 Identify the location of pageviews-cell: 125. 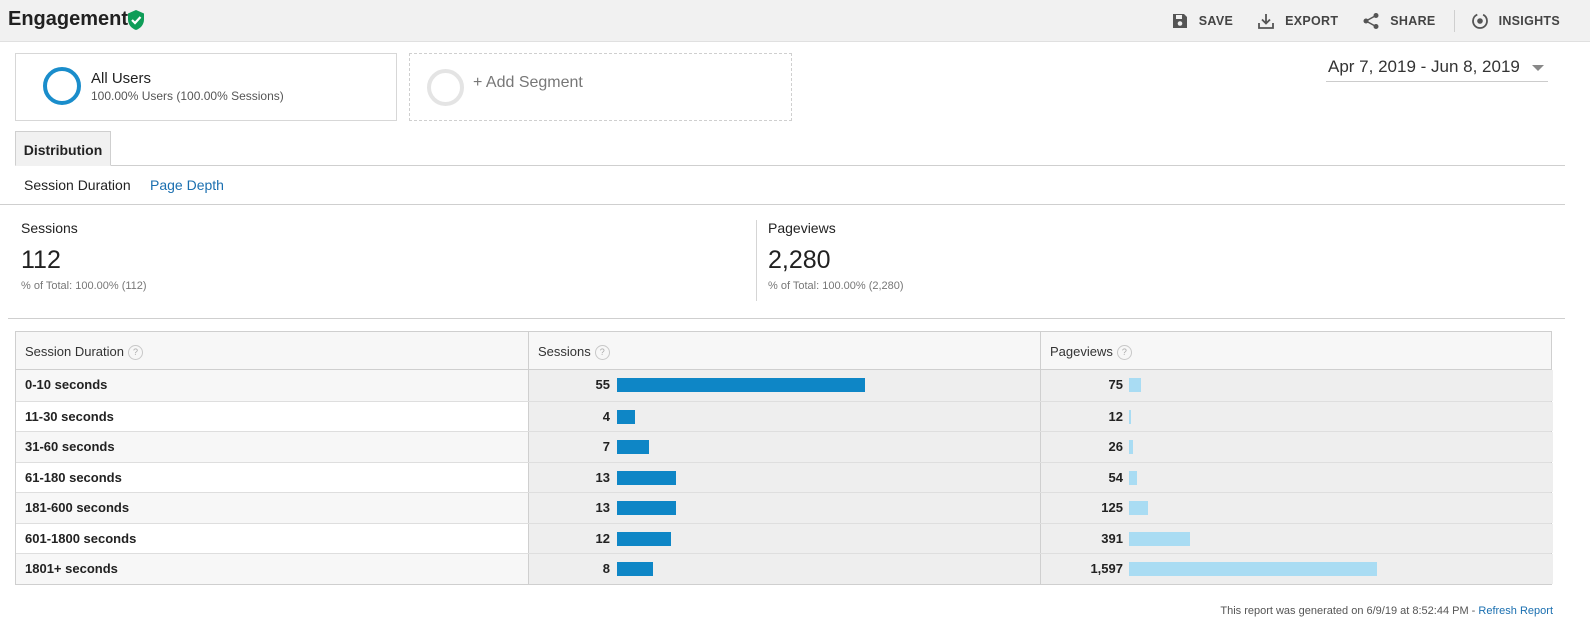
(1296, 508).